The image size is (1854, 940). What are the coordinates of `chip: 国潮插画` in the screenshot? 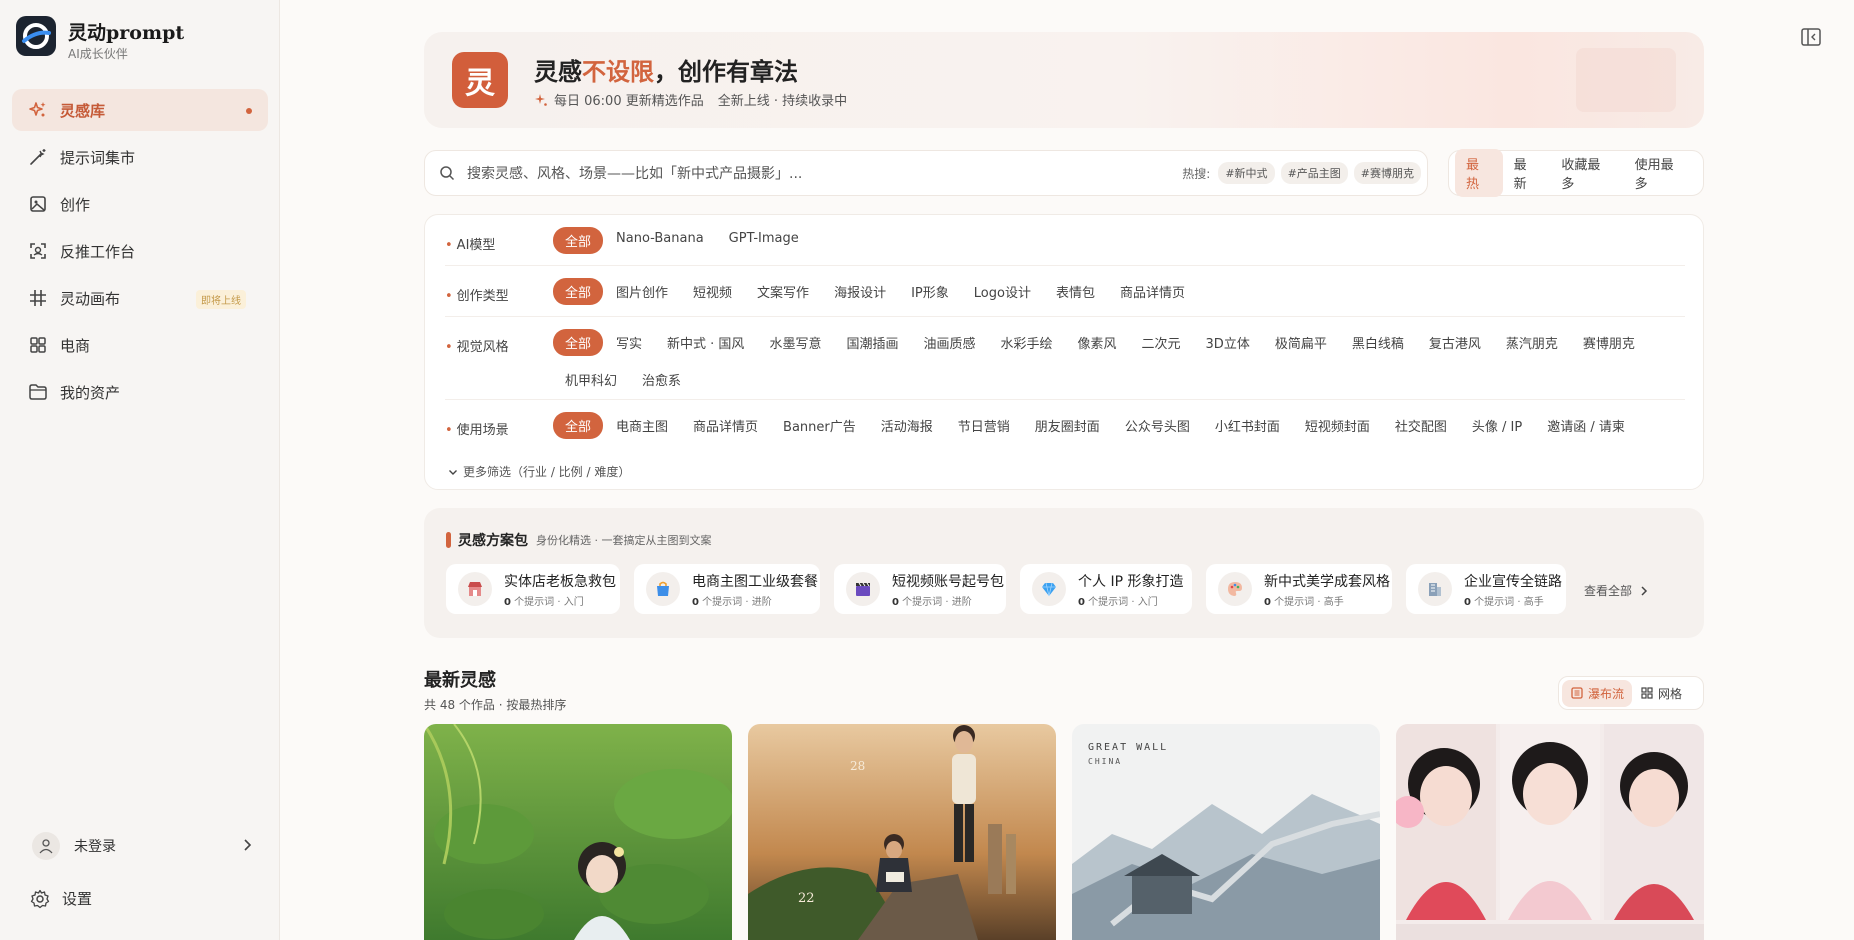 It's located at (872, 342).